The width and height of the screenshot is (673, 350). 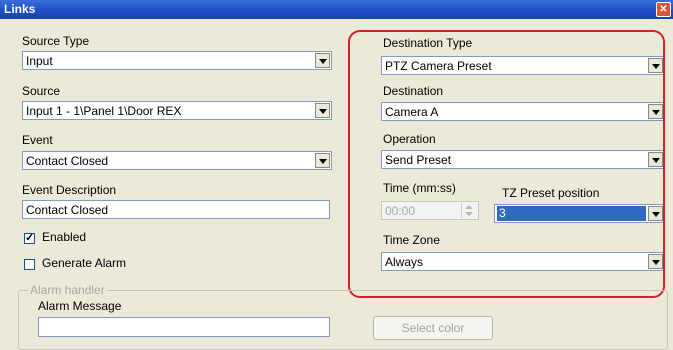 I want to click on close-icon: ✕, so click(x=663, y=9).